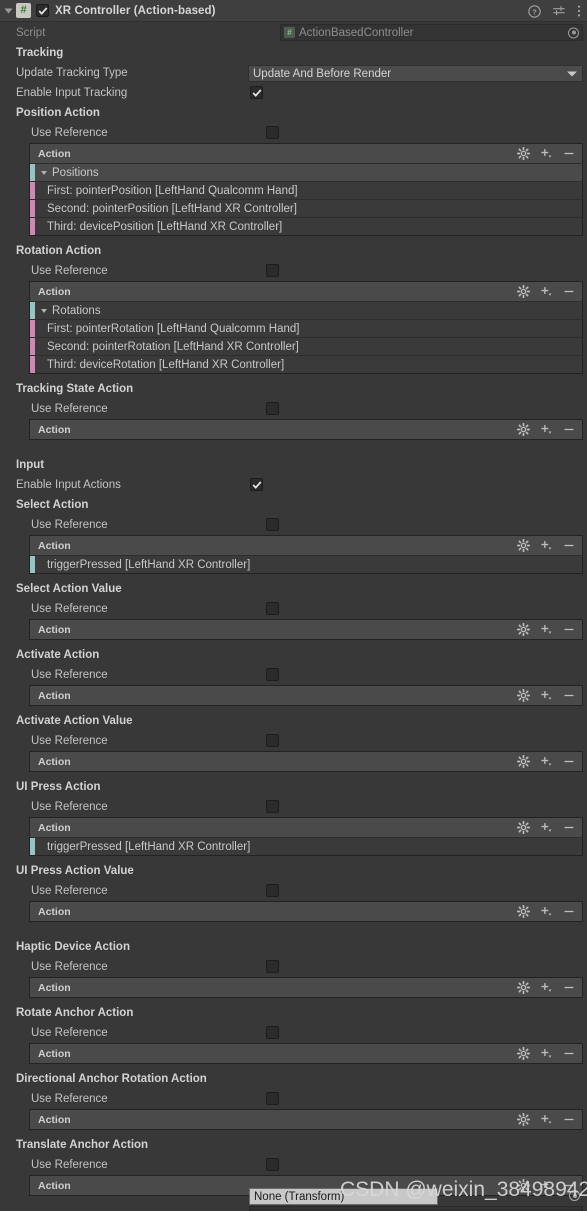 The width and height of the screenshot is (587, 1211). I want to click on section-title-row: UI Press Action Value, so click(293, 871).